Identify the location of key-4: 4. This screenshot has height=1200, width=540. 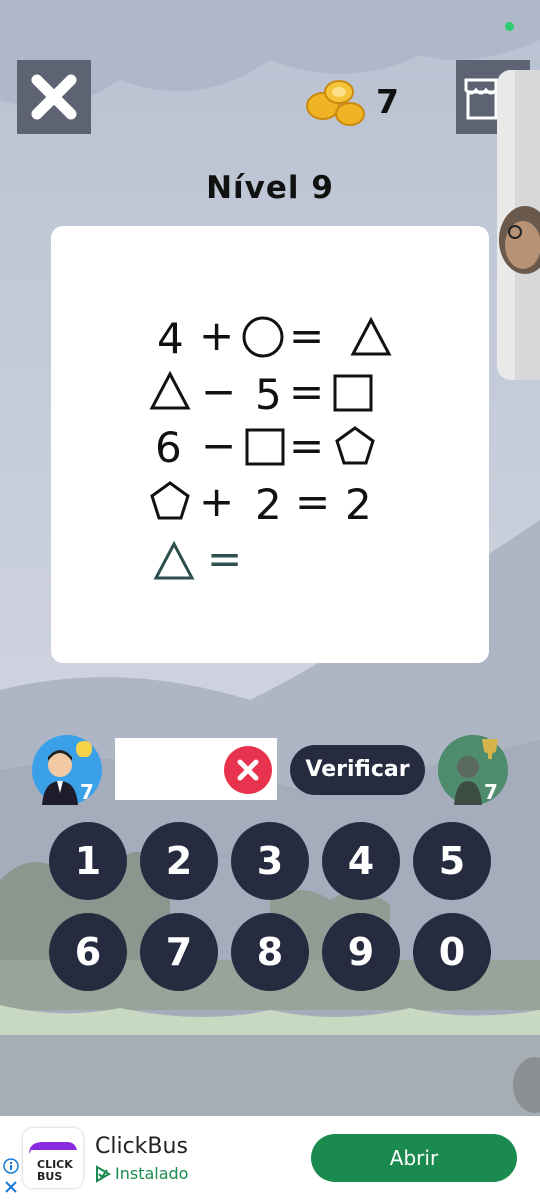
(361, 861).